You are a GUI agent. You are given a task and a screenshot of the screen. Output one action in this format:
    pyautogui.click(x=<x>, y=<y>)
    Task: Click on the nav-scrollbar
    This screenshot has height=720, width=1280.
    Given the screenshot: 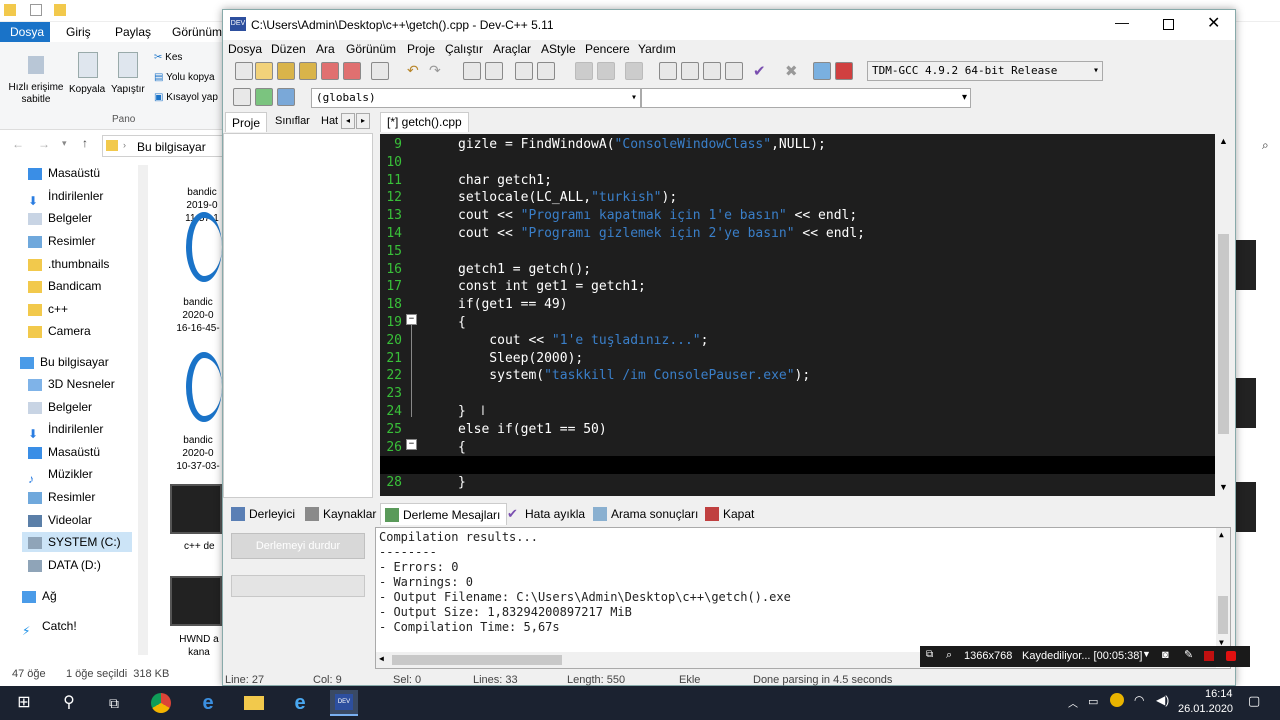 What is the action you would take?
    pyautogui.click(x=143, y=410)
    